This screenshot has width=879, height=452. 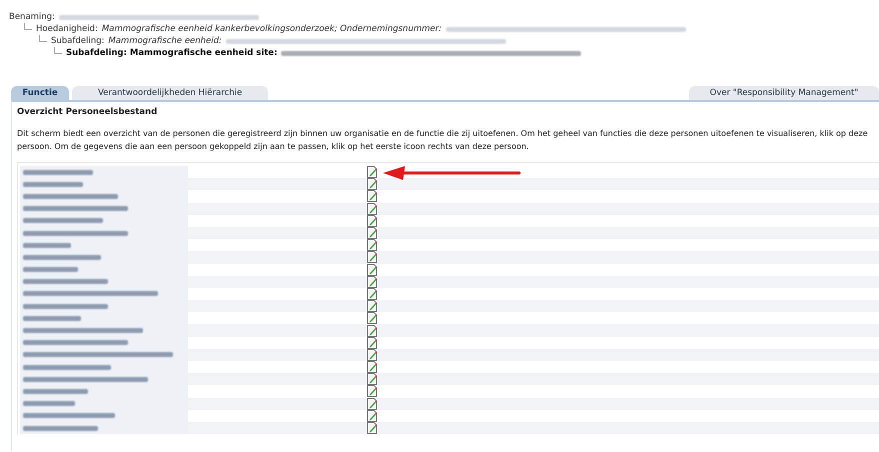 What do you see at coordinates (172, 53) in the screenshot?
I see `hierarchy-label: Subafdeling: Mammografische eenheid site:` at bounding box center [172, 53].